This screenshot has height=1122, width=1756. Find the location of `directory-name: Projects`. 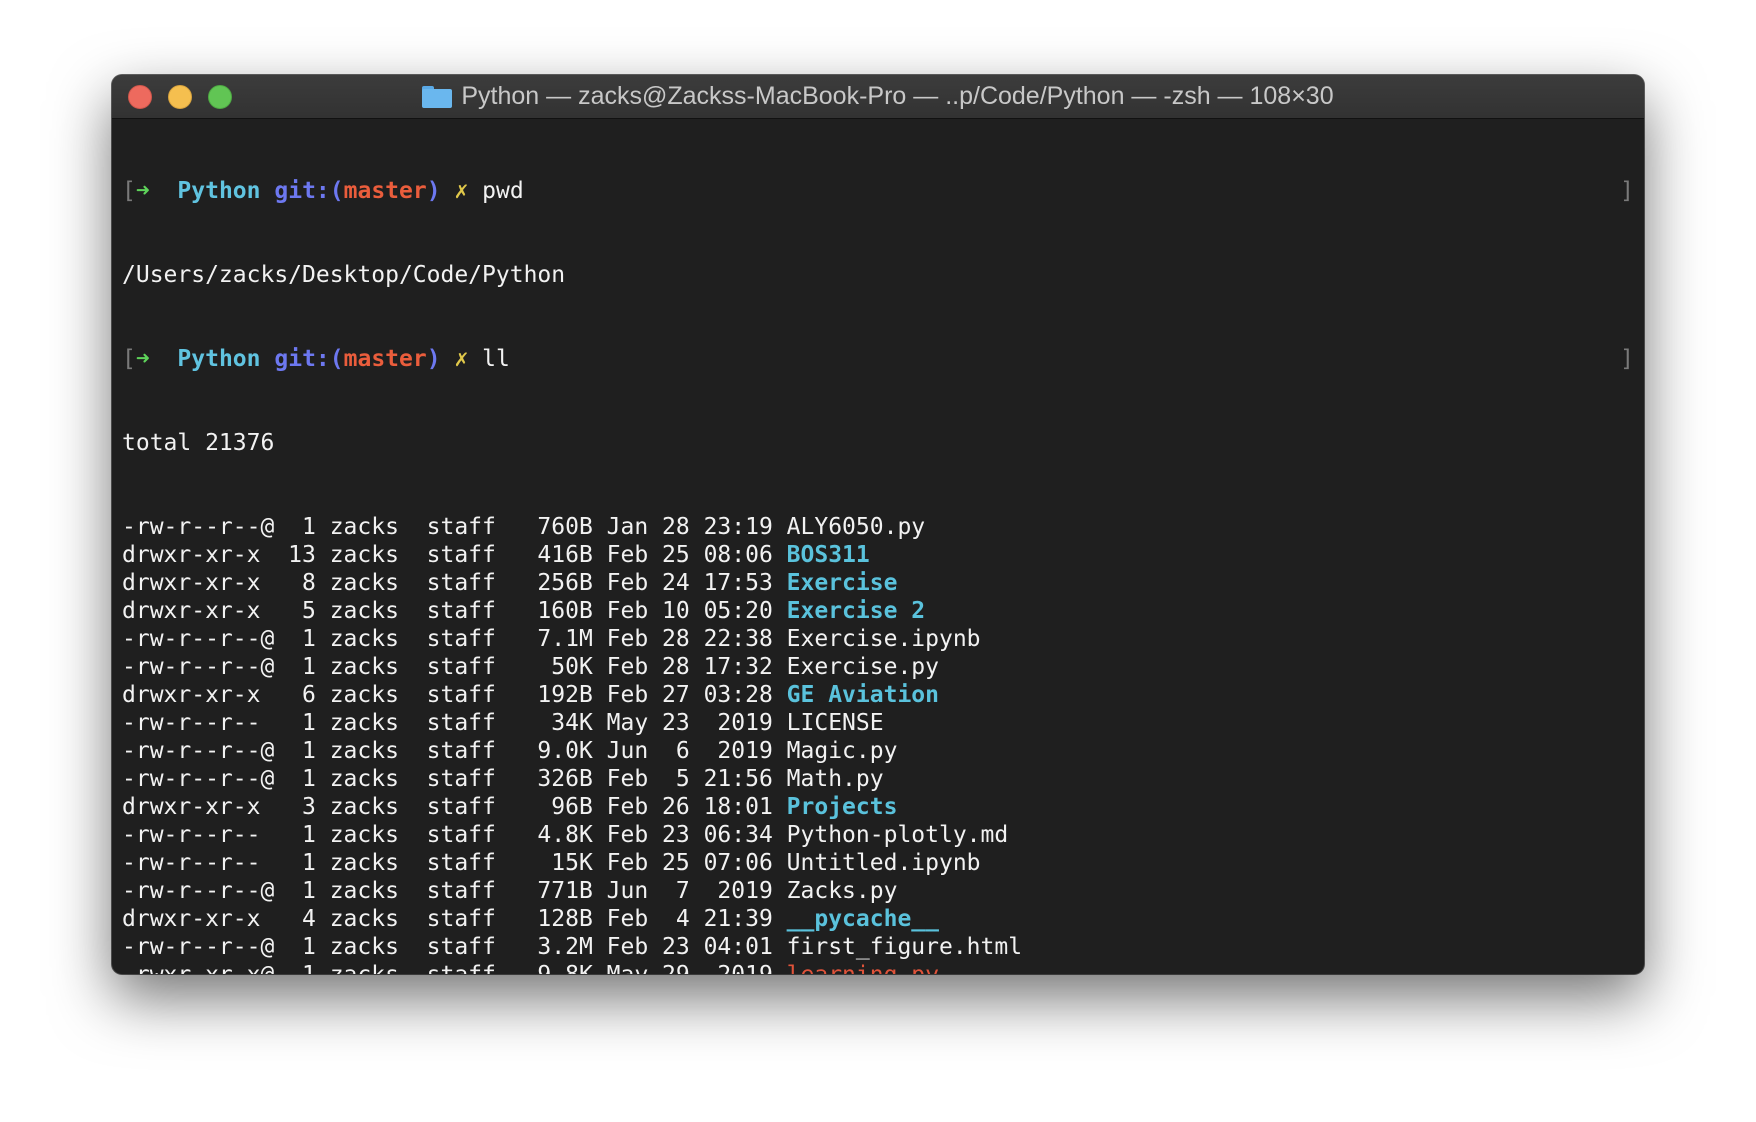

directory-name: Projects is located at coordinates (842, 807).